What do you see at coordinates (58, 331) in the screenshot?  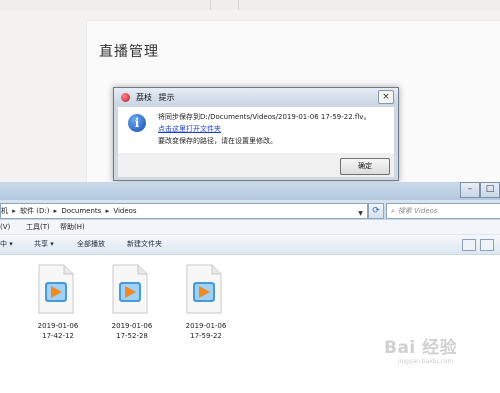 I see `file-name: 2019-01-06 17-42-12` at bounding box center [58, 331].